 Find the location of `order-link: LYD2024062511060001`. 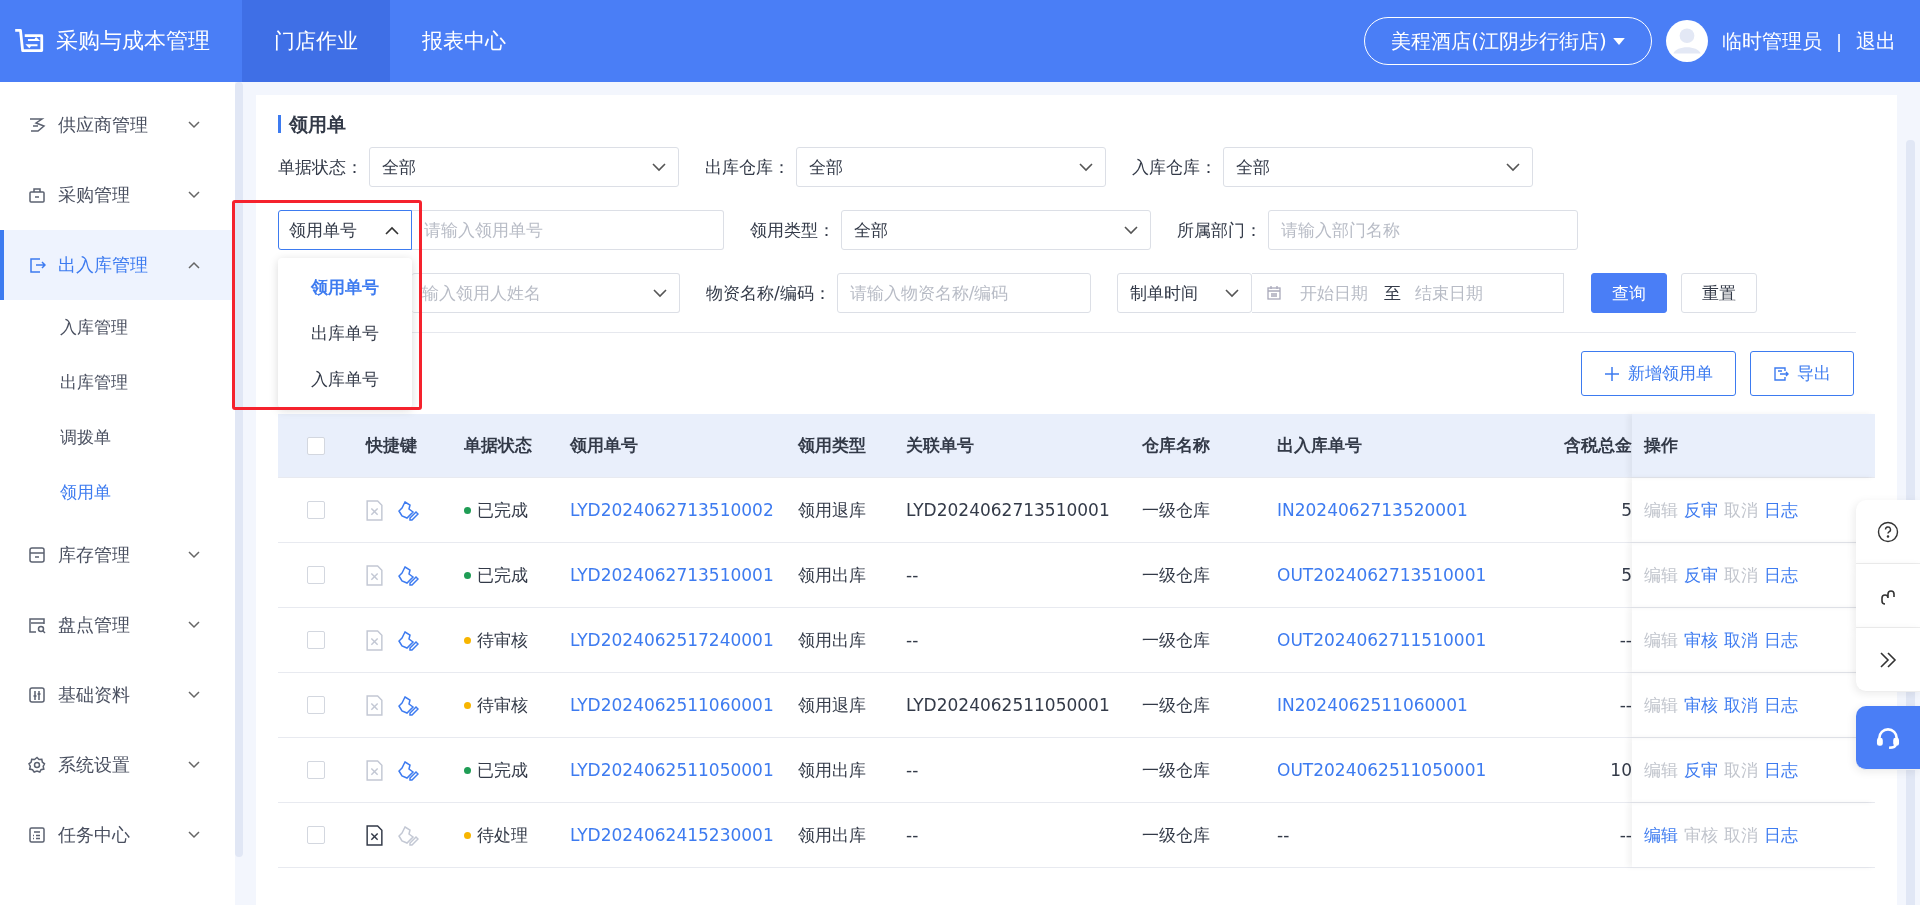

order-link: LYD2024062511060001 is located at coordinates (672, 705).